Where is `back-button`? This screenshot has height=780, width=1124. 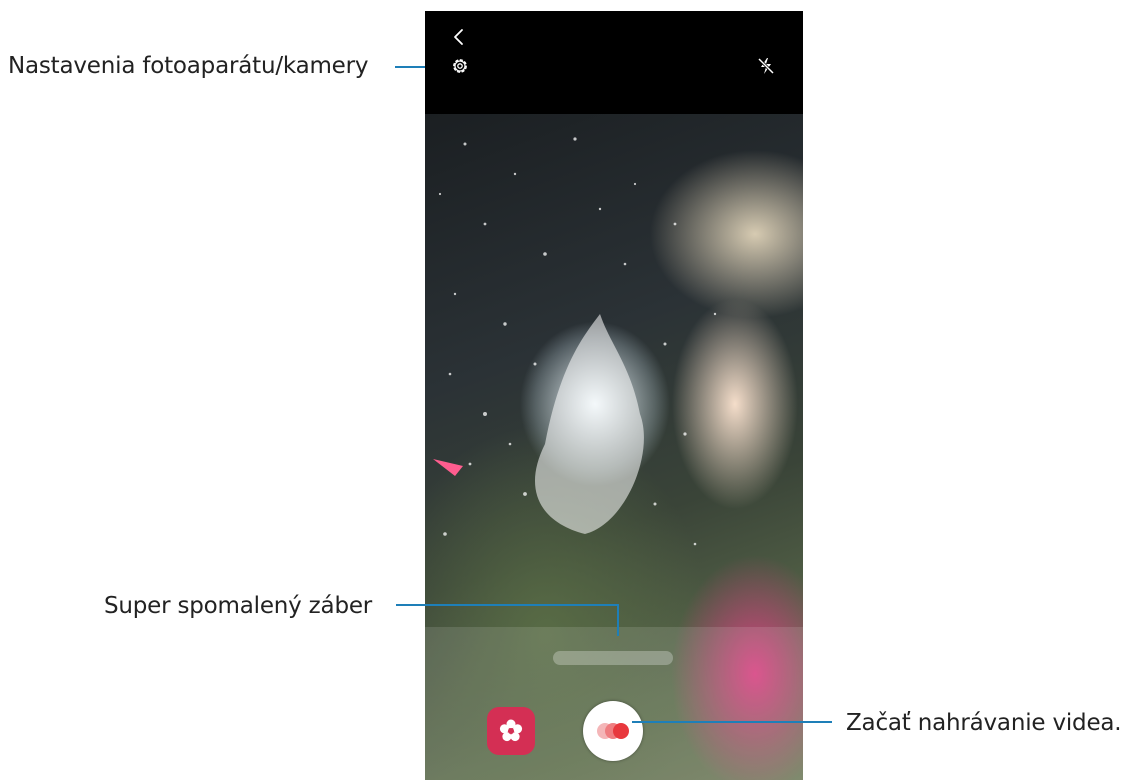 back-button is located at coordinates (459, 37).